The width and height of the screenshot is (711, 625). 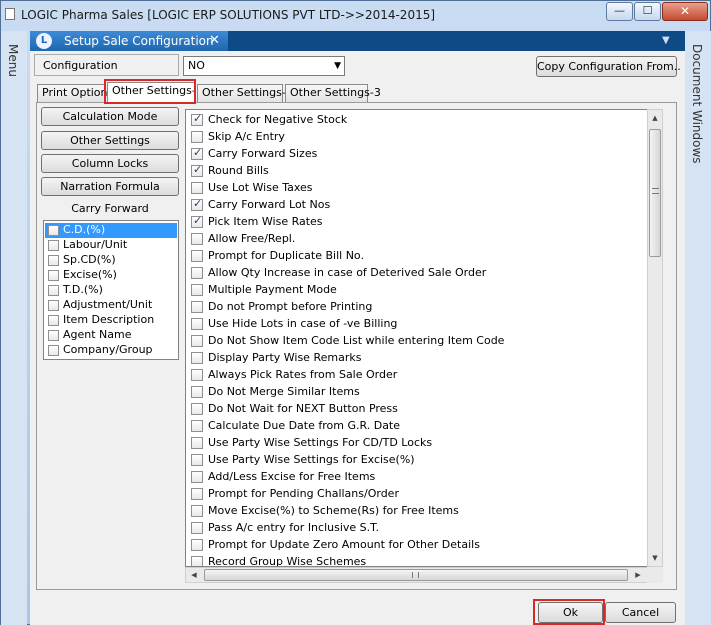 What do you see at coordinates (13, 60) in the screenshot?
I see `menu-label: Menu` at bounding box center [13, 60].